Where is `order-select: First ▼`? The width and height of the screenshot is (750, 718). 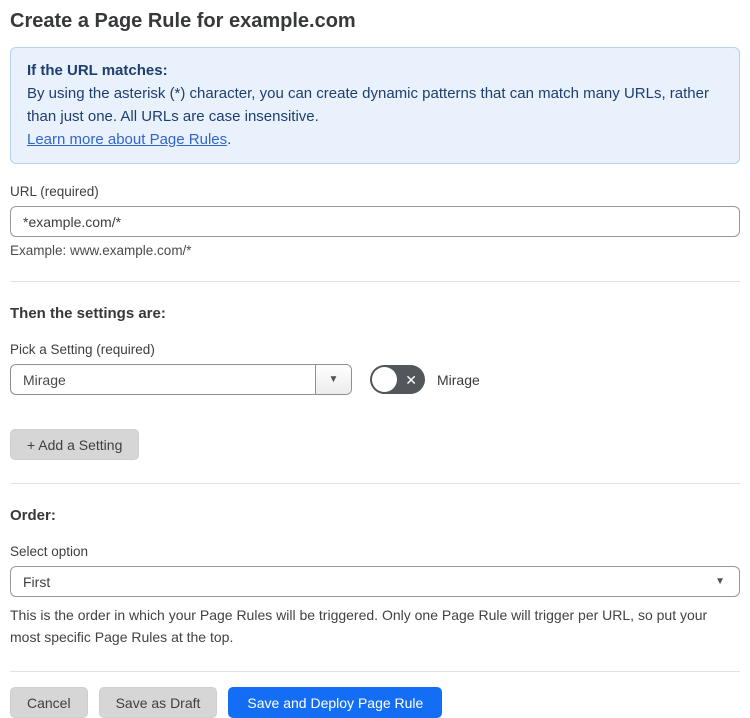 order-select: First ▼ is located at coordinates (375, 581).